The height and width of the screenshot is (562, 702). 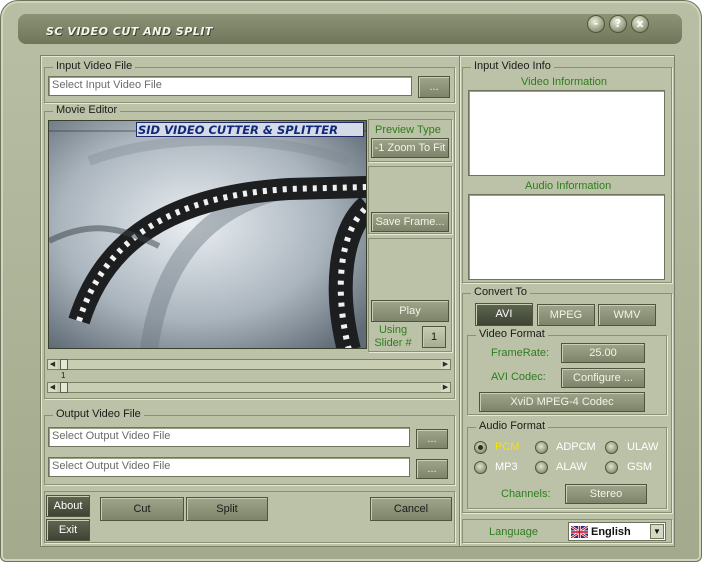 I want to click on slider2-left-arrow-icon: ◀, so click(x=52, y=387).